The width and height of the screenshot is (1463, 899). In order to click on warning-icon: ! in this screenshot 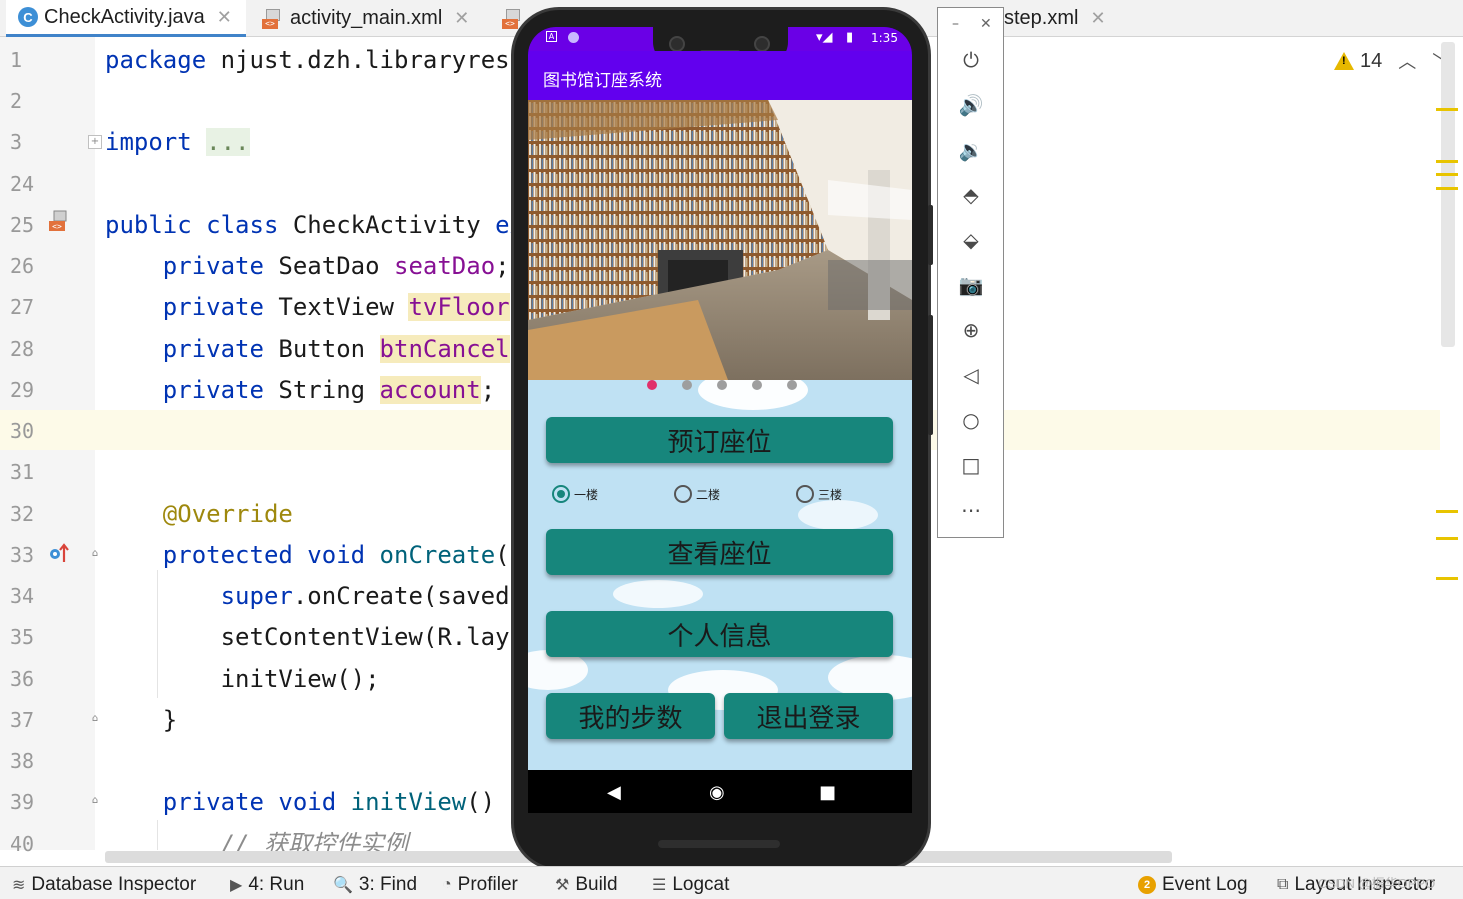, I will do `click(1344, 61)`.